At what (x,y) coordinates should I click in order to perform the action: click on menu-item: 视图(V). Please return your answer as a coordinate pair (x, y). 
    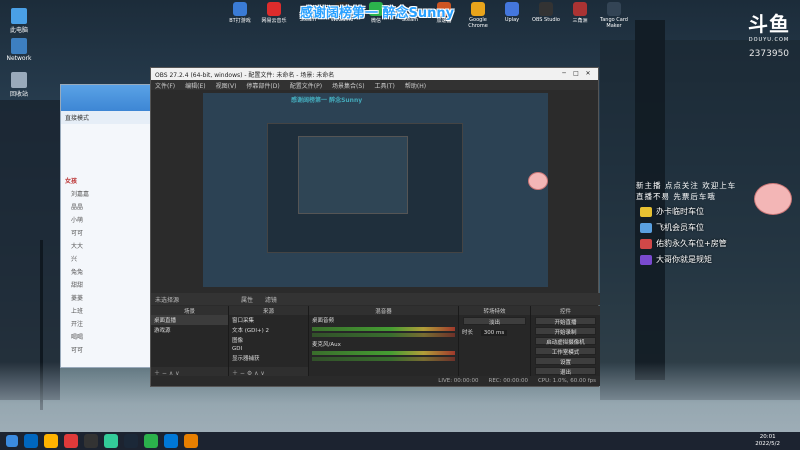
    Looking at the image, I should click on (226, 85).